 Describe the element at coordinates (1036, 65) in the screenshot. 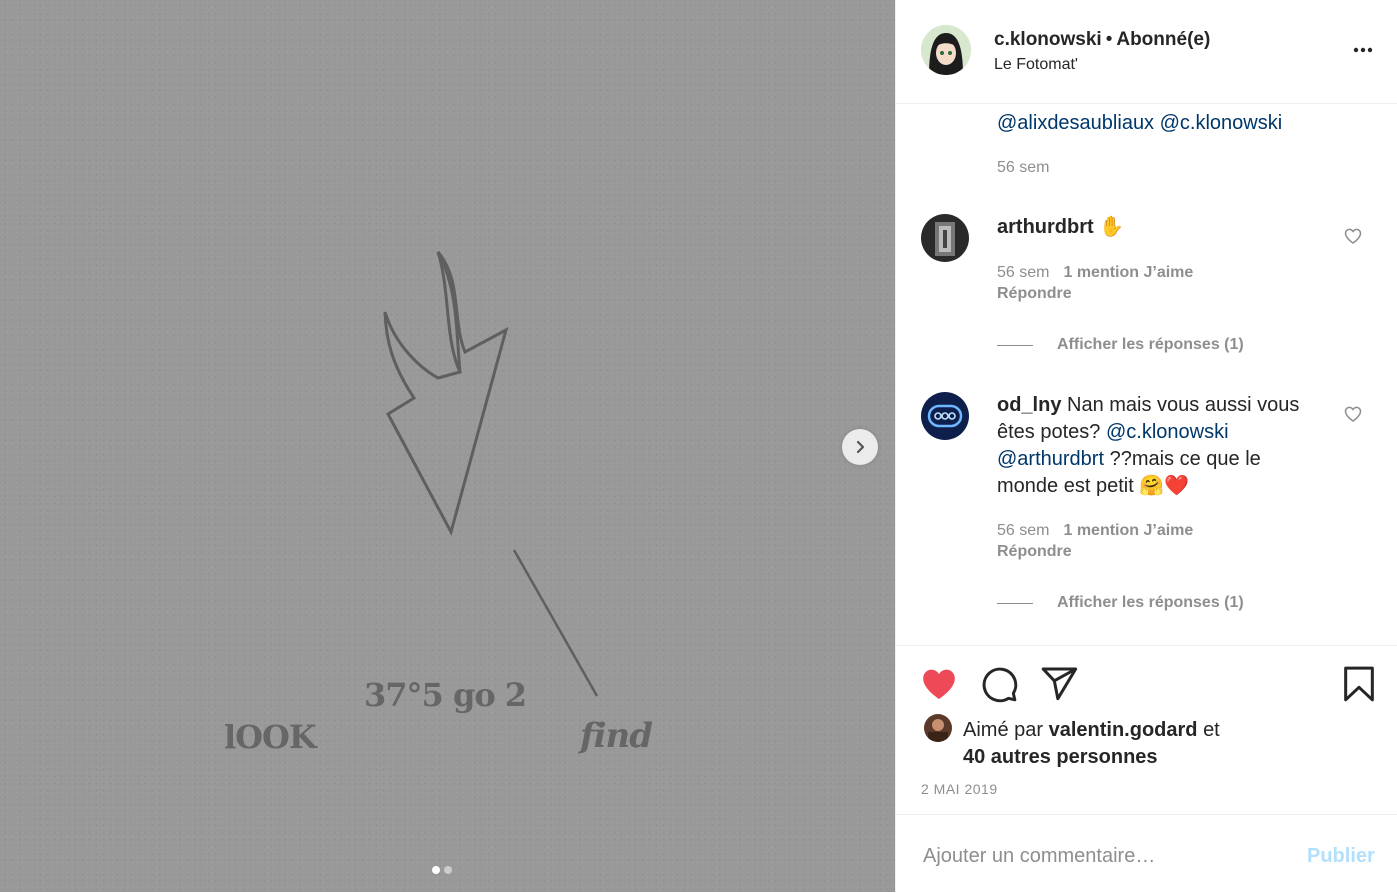

I see `post-location: Le Fotomat'` at that location.